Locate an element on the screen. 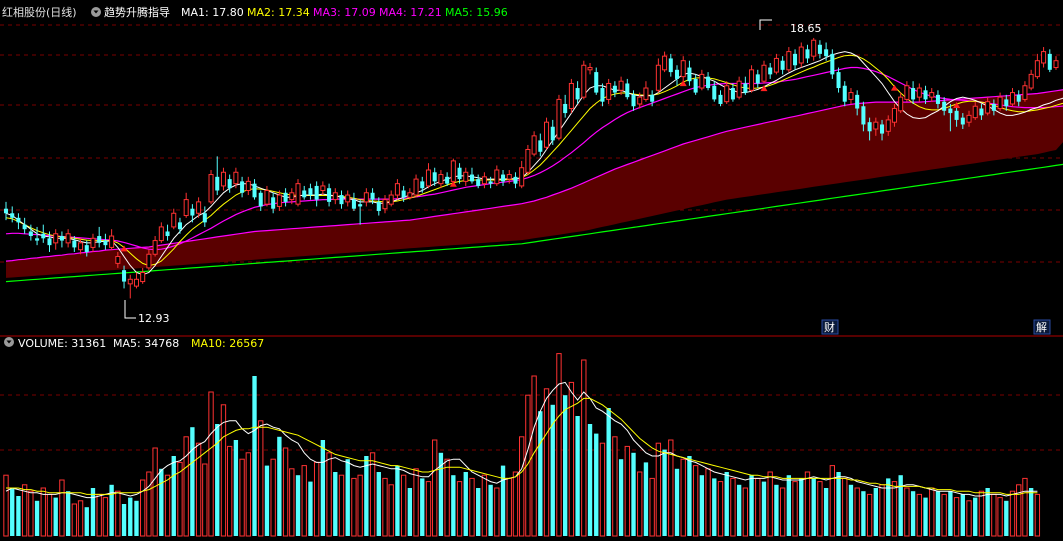 The height and width of the screenshot is (541, 1063). signal-arrow is located at coordinates (894, 87).